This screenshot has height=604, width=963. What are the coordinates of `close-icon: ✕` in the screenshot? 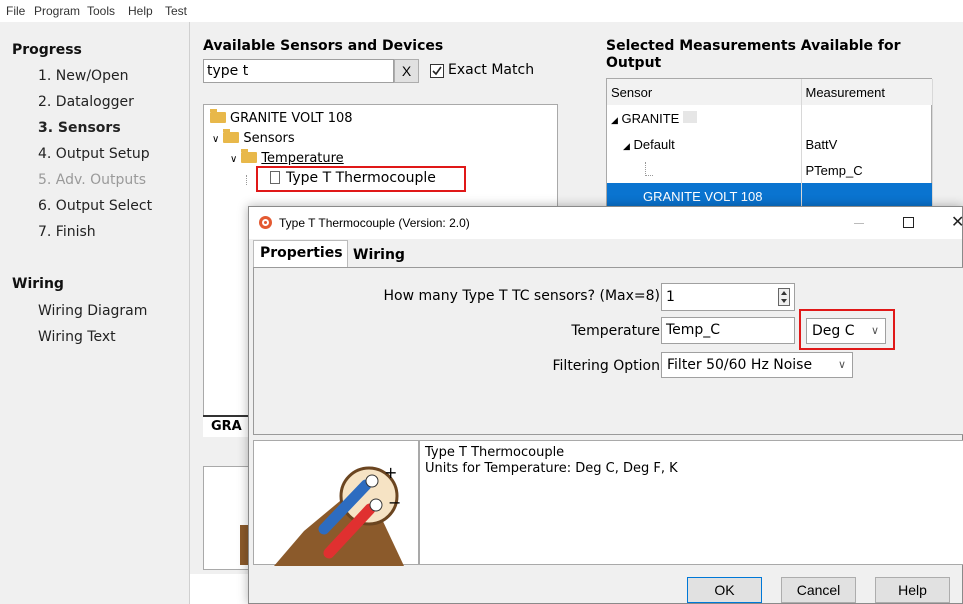 It's located at (957, 221).